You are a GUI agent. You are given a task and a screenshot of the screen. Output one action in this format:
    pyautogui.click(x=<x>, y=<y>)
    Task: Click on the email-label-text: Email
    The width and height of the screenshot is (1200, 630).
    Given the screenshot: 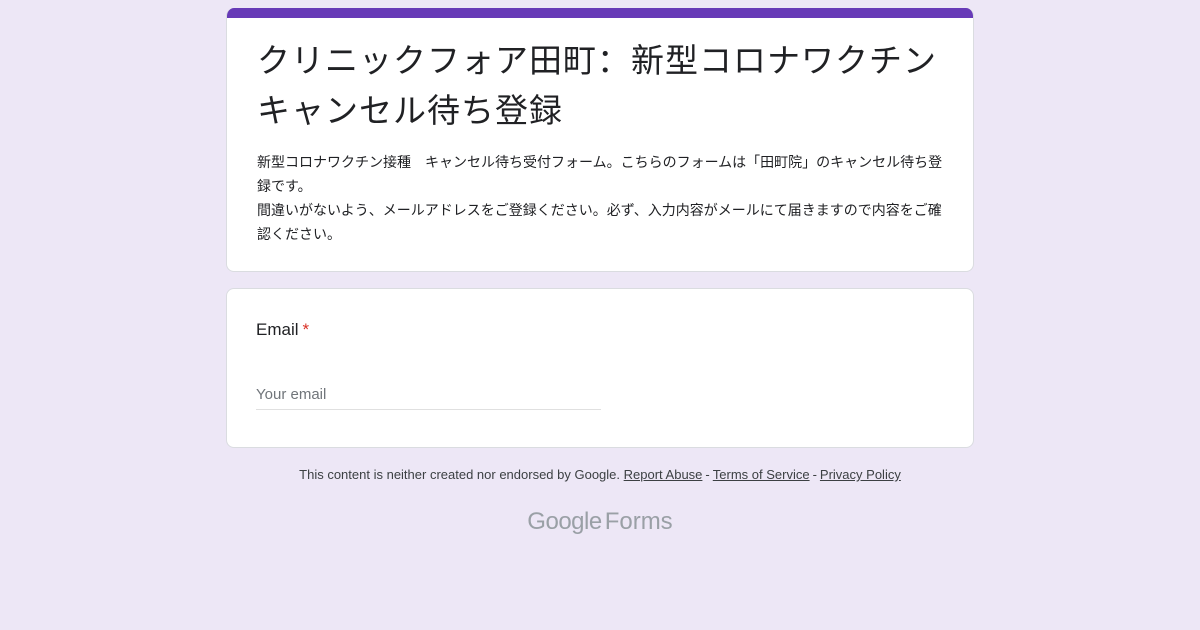 What is the action you would take?
    pyautogui.click(x=277, y=329)
    